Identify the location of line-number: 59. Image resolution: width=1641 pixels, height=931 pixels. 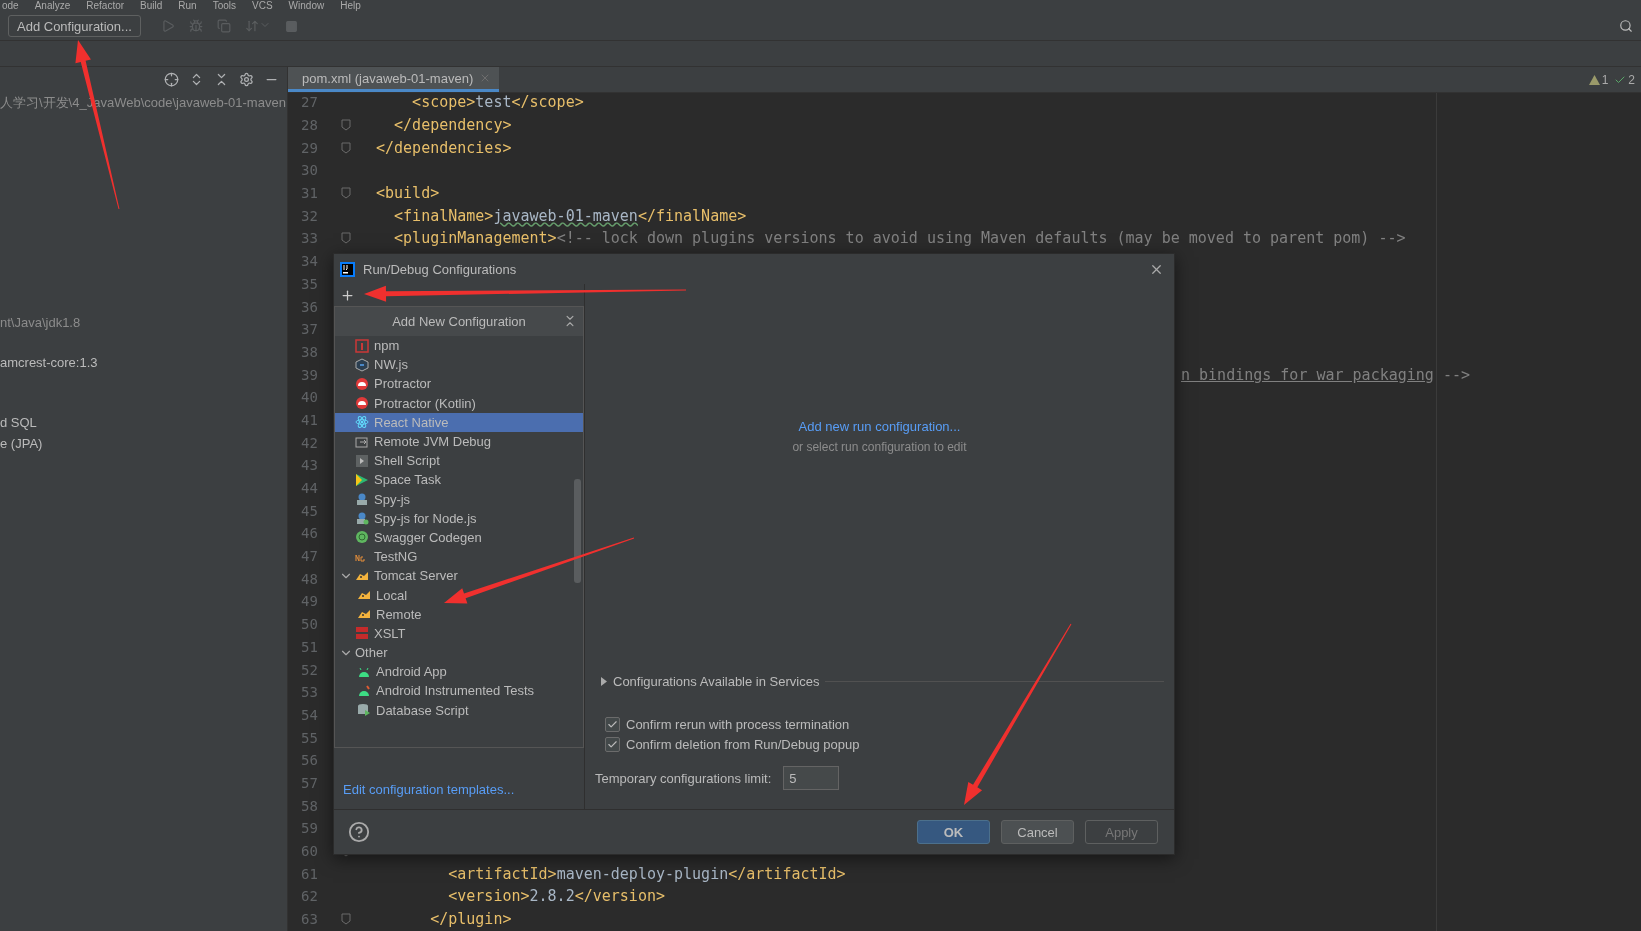
(309, 828).